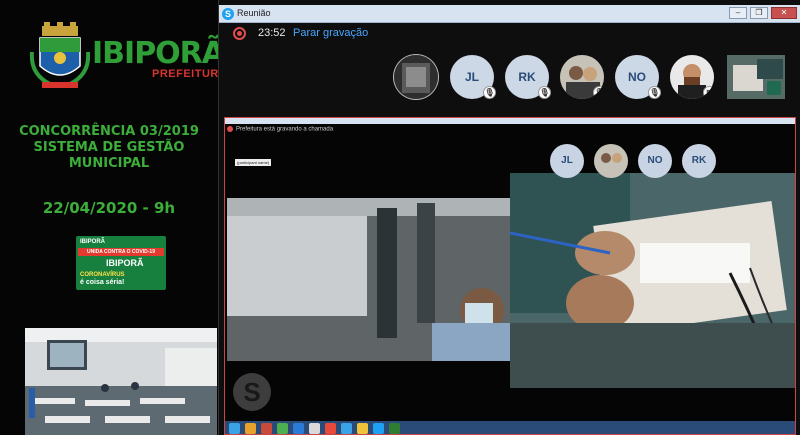  I want to click on inner-recording-notice: Prefeitura está gravando a chamada, so click(280, 129).